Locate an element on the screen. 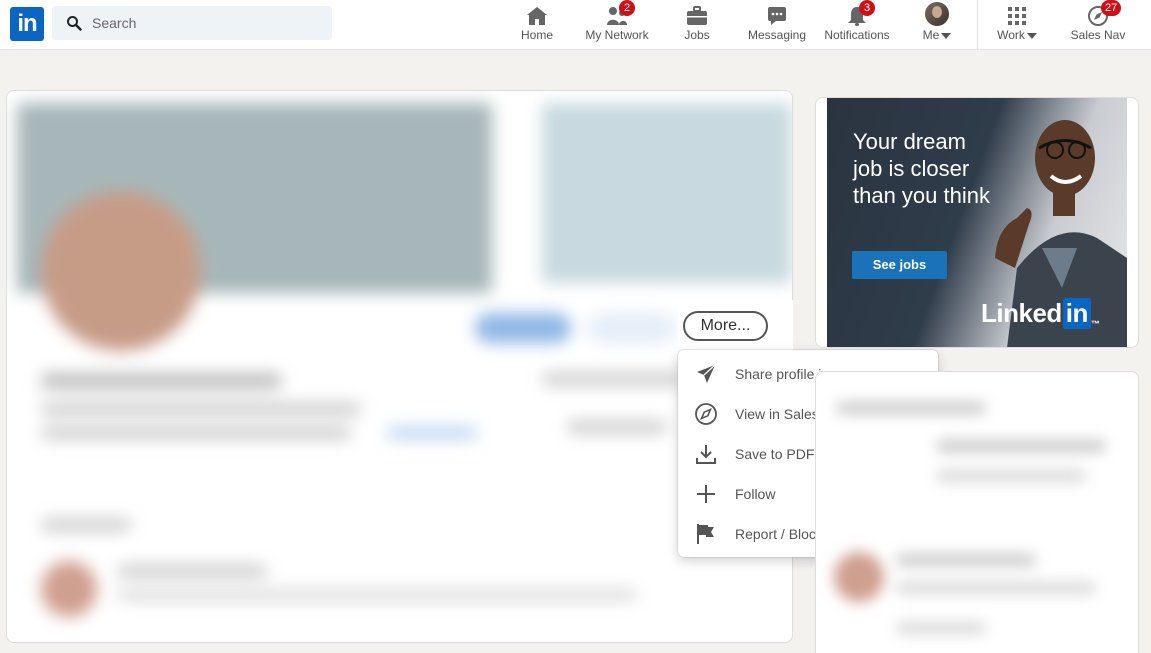 The image size is (1151, 653). nav-messaging: Messaging is located at coordinates (777, 25).